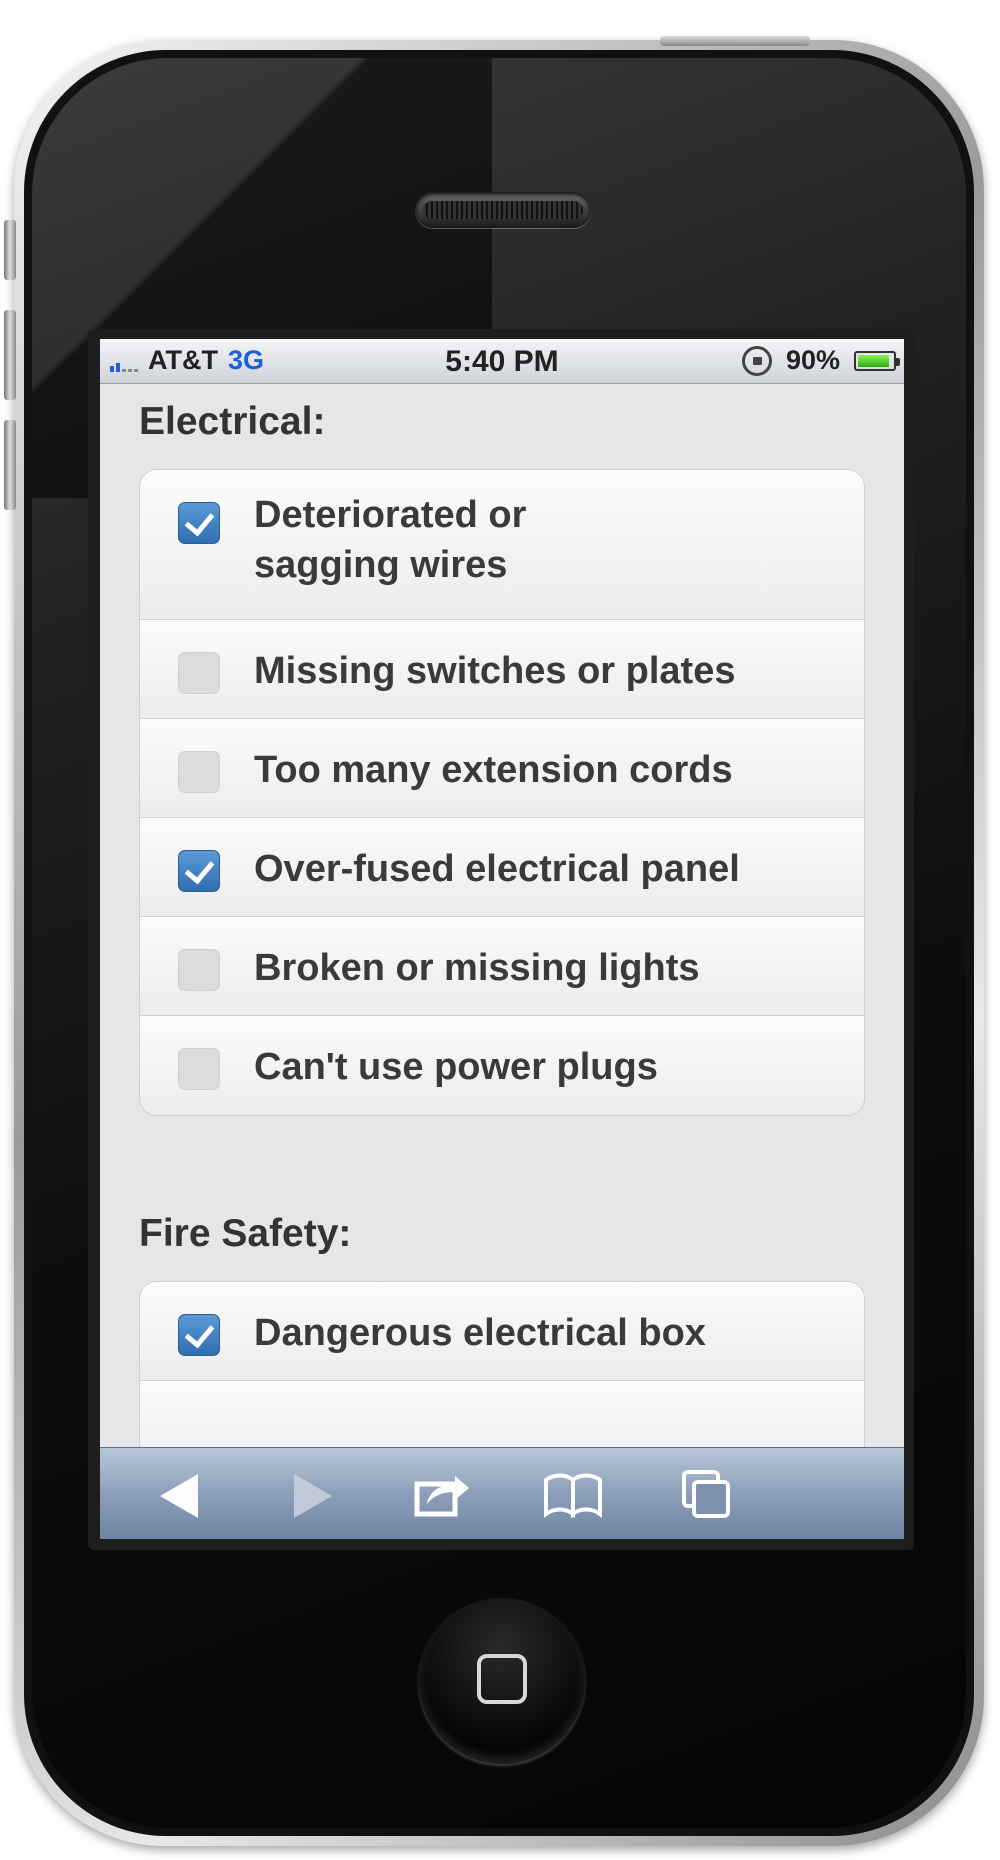 Image resolution: width=1000 pixels, height=1860 pixels. Describe the element at coordinates (502, 1414) in the screenshot. I see `checklist-item` at that location.